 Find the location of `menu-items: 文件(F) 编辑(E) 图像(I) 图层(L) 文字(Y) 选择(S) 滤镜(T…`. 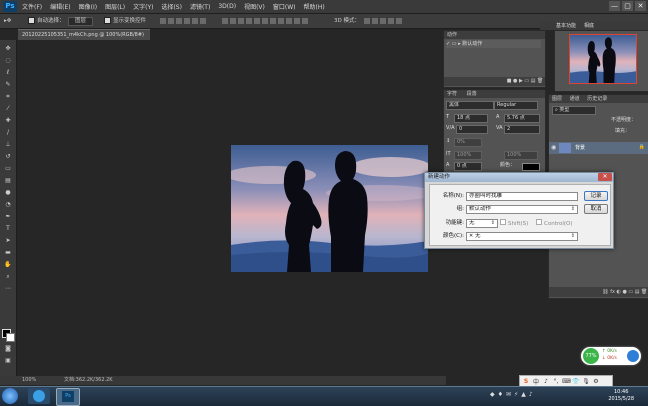

menu-items: 文件(F) 编辑(E) 图像(I) 图层(L) 文字(Y) 选择(S) 滤镜(T… is located at coordinates (173, 6).